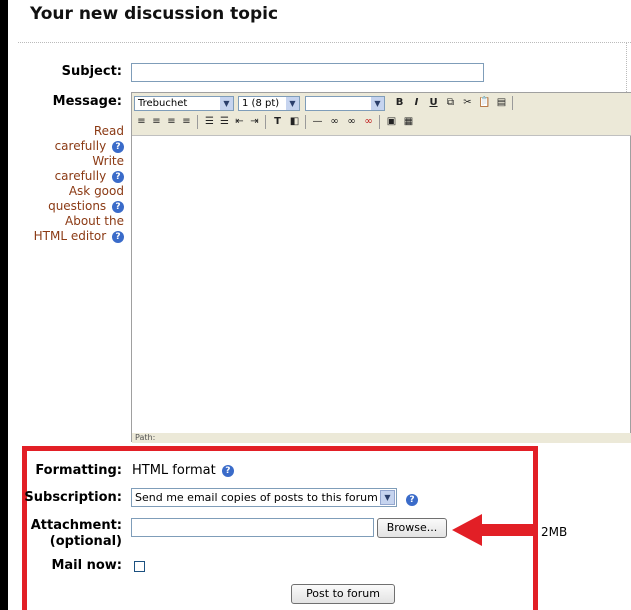 The image size is (631, 610). Describe the element at coordinates (467, 103) in the screenshot. I see `cut-icon: ✂` at that location.